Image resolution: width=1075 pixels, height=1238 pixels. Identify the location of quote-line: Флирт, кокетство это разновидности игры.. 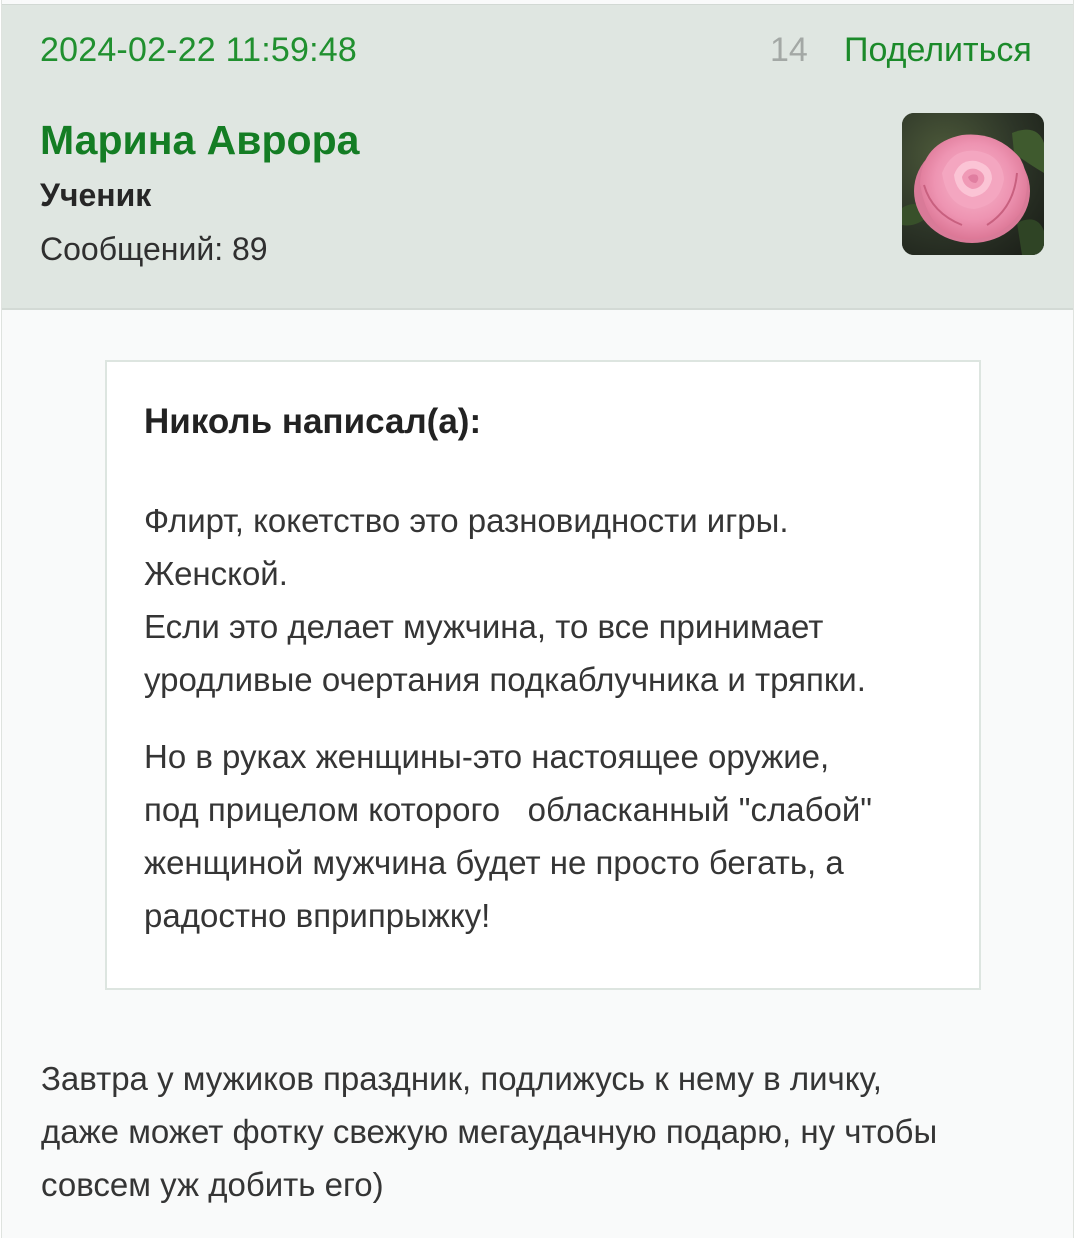
(466, 520).